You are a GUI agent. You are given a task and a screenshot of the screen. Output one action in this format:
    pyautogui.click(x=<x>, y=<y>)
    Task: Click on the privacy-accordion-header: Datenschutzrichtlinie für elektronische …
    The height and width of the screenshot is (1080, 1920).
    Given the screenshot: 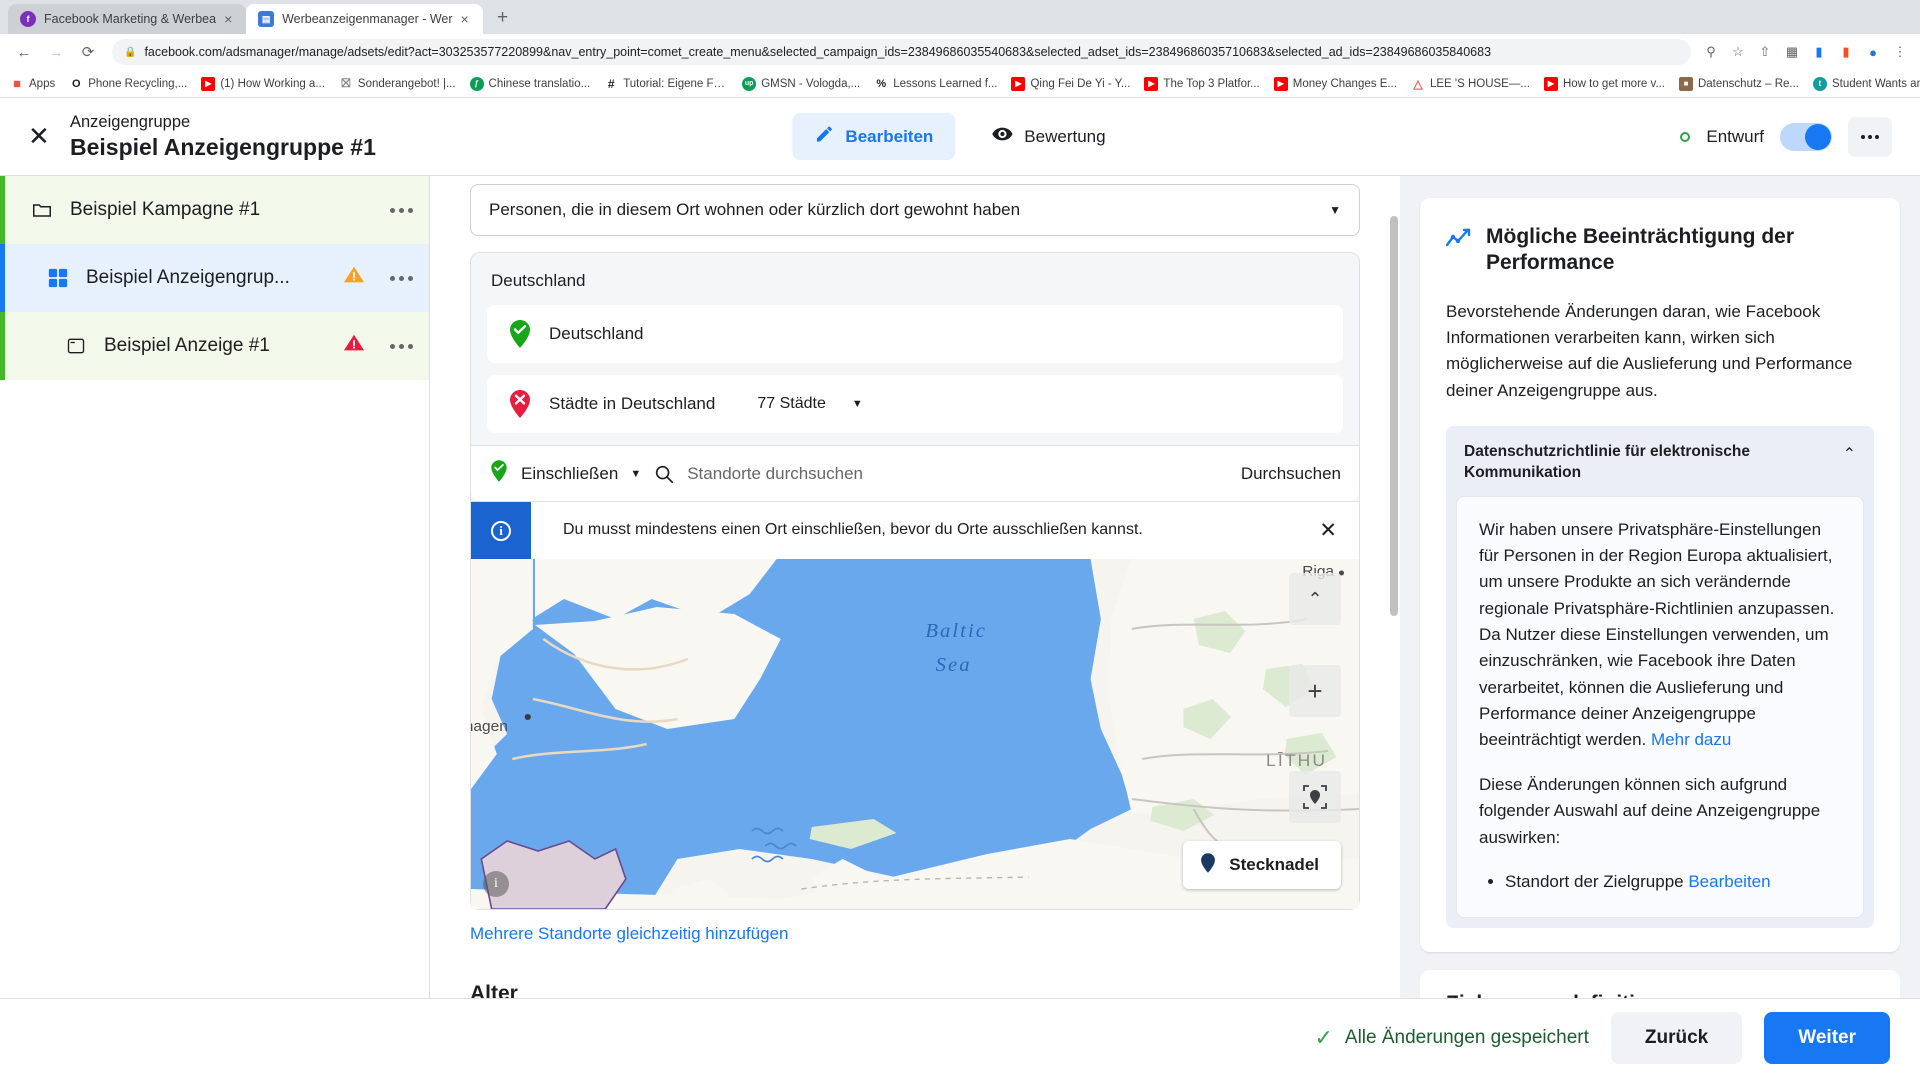 What is the action you would take?
    pyautogui.click(x=1660, y=462)
    